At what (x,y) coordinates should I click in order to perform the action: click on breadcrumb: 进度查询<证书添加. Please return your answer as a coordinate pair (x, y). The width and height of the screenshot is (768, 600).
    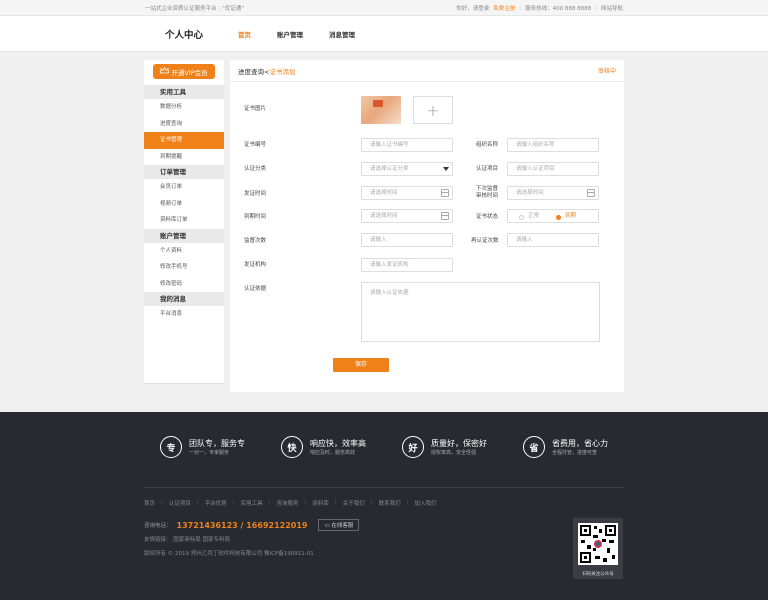
    Looking at the image, I should click on (266, 71).